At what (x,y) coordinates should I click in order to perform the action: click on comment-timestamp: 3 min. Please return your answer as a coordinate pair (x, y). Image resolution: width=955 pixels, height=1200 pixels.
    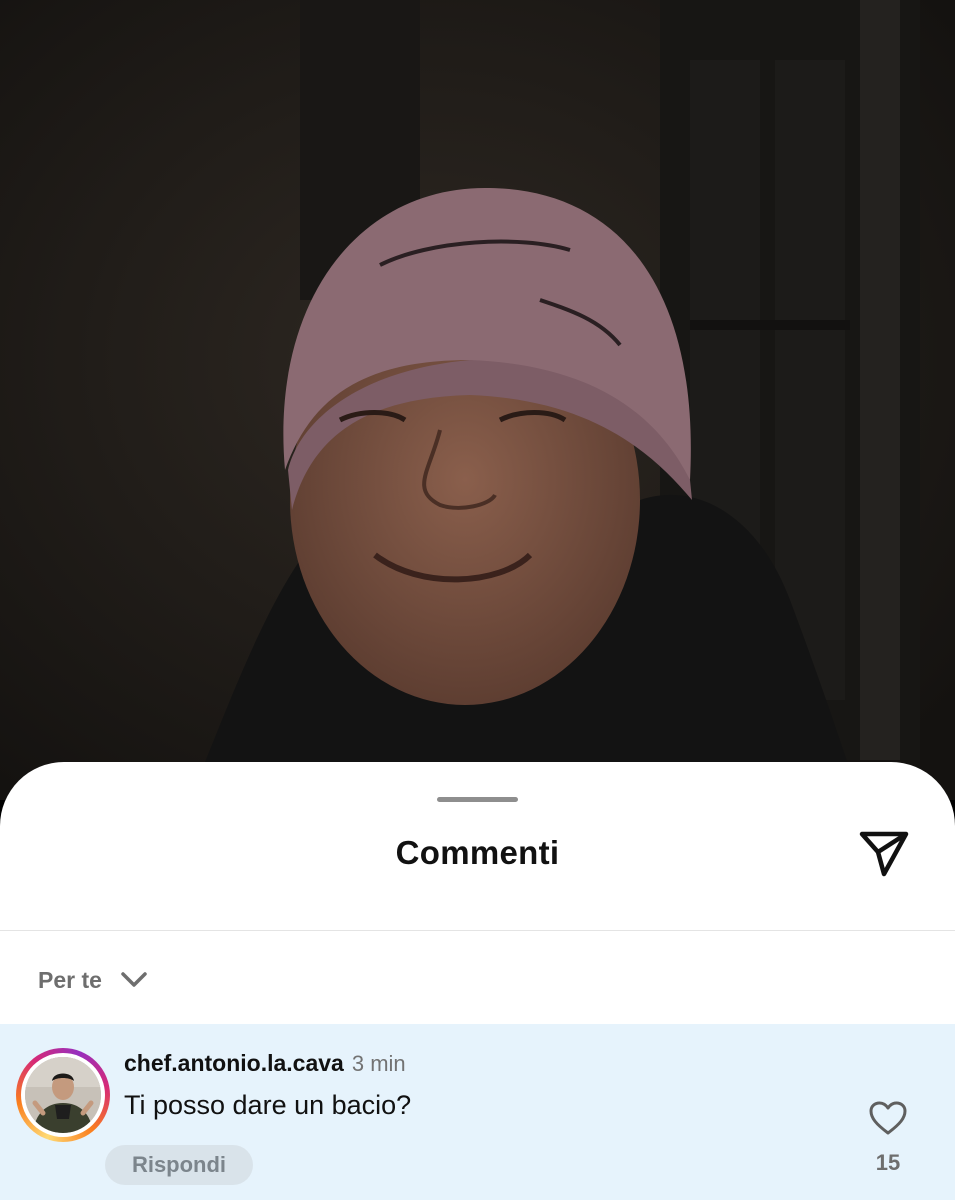
    Looking at the image, I should click on (378, 1063).